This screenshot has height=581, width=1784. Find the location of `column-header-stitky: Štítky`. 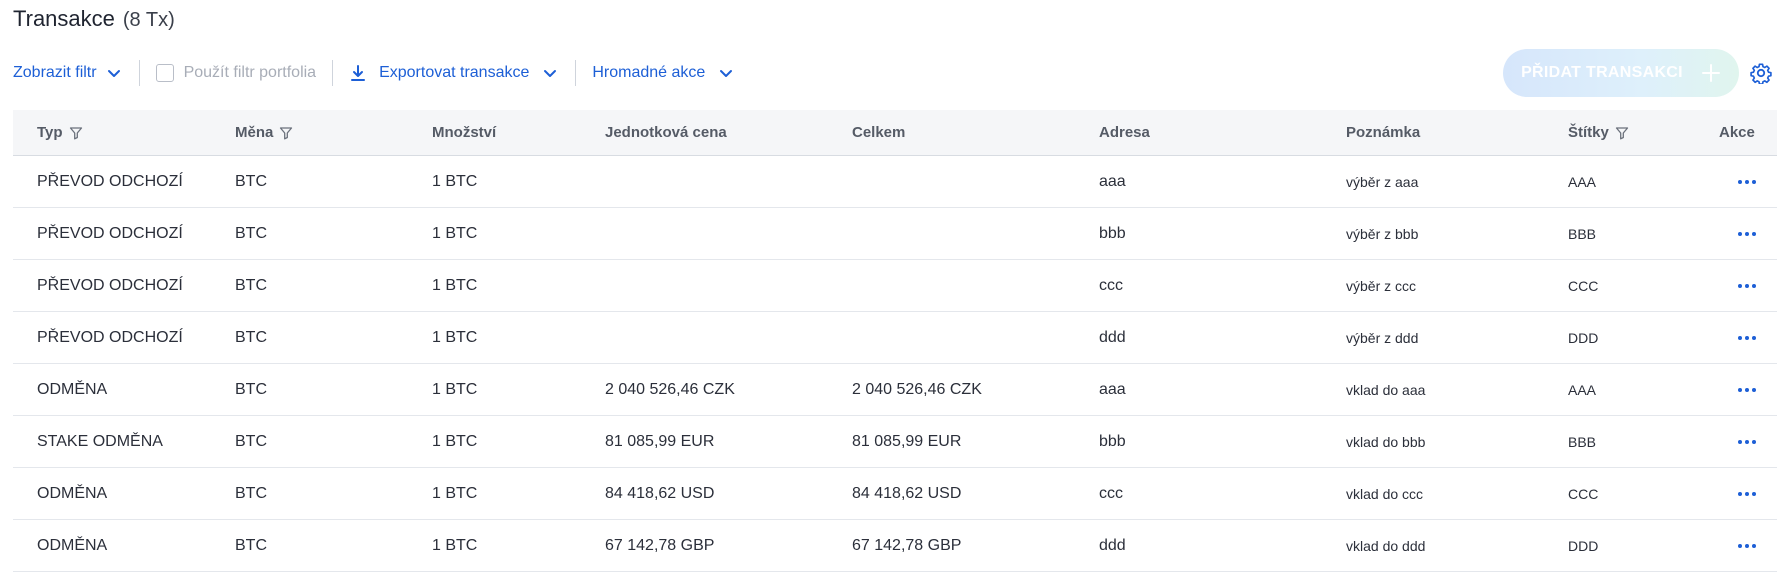

column-header-stitky: Štítky is located at coordinates (1598, 132).